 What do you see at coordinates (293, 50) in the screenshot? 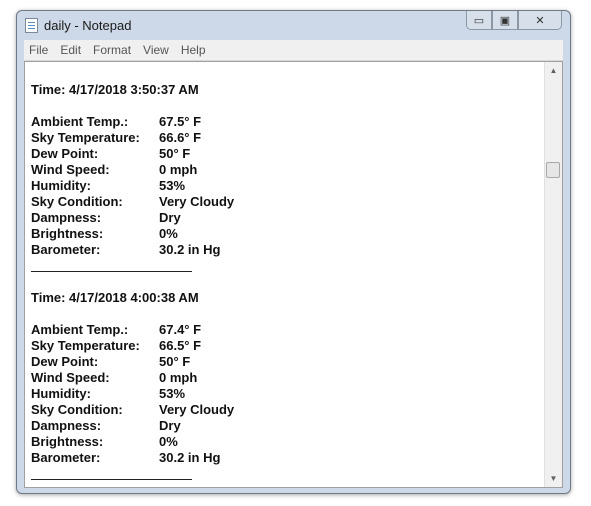
I see `menu-bar: File Edit Format View Help` at bounding box center [293, 50].